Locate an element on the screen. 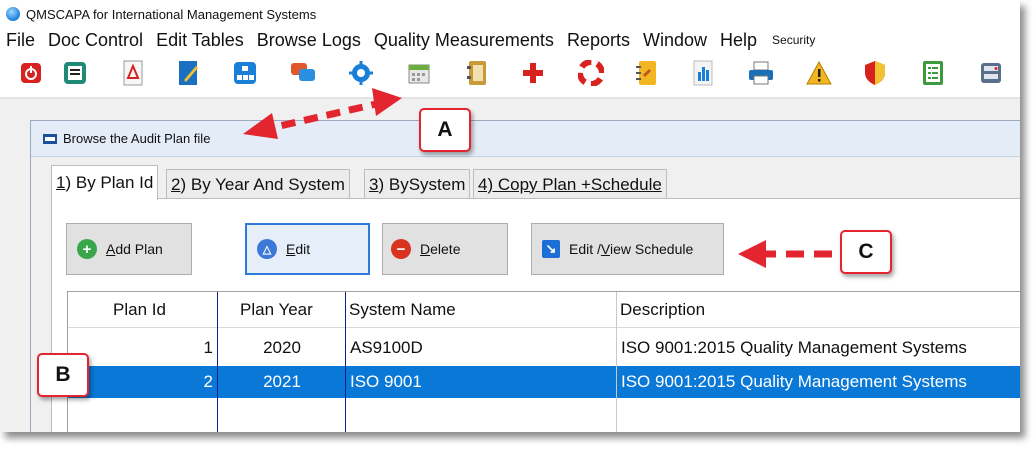  checklist-icon is located at coordinates (933, 73).